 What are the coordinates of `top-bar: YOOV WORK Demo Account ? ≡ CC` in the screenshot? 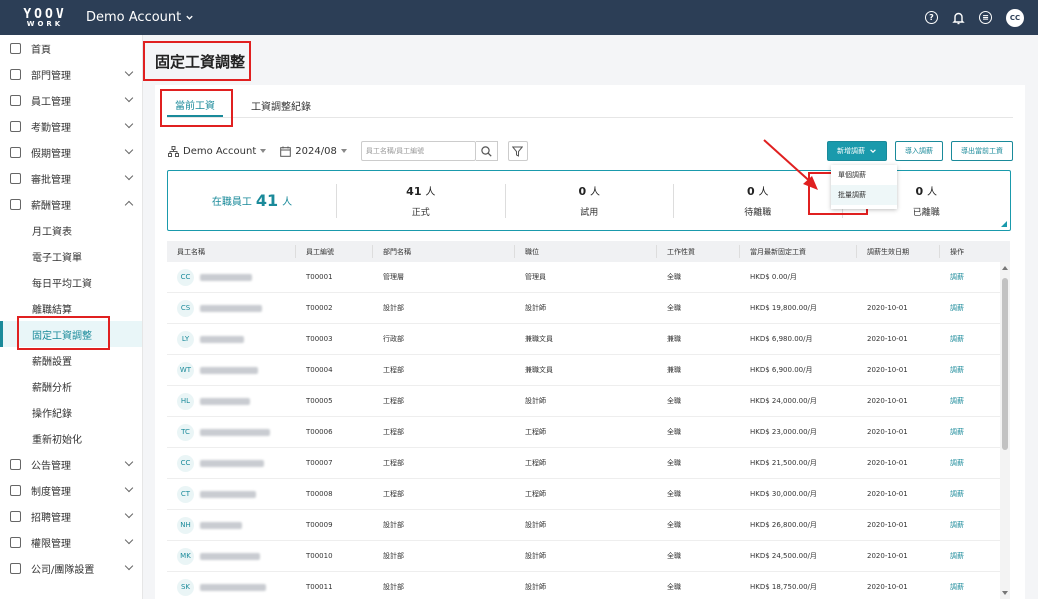 It's located at (519, 17).